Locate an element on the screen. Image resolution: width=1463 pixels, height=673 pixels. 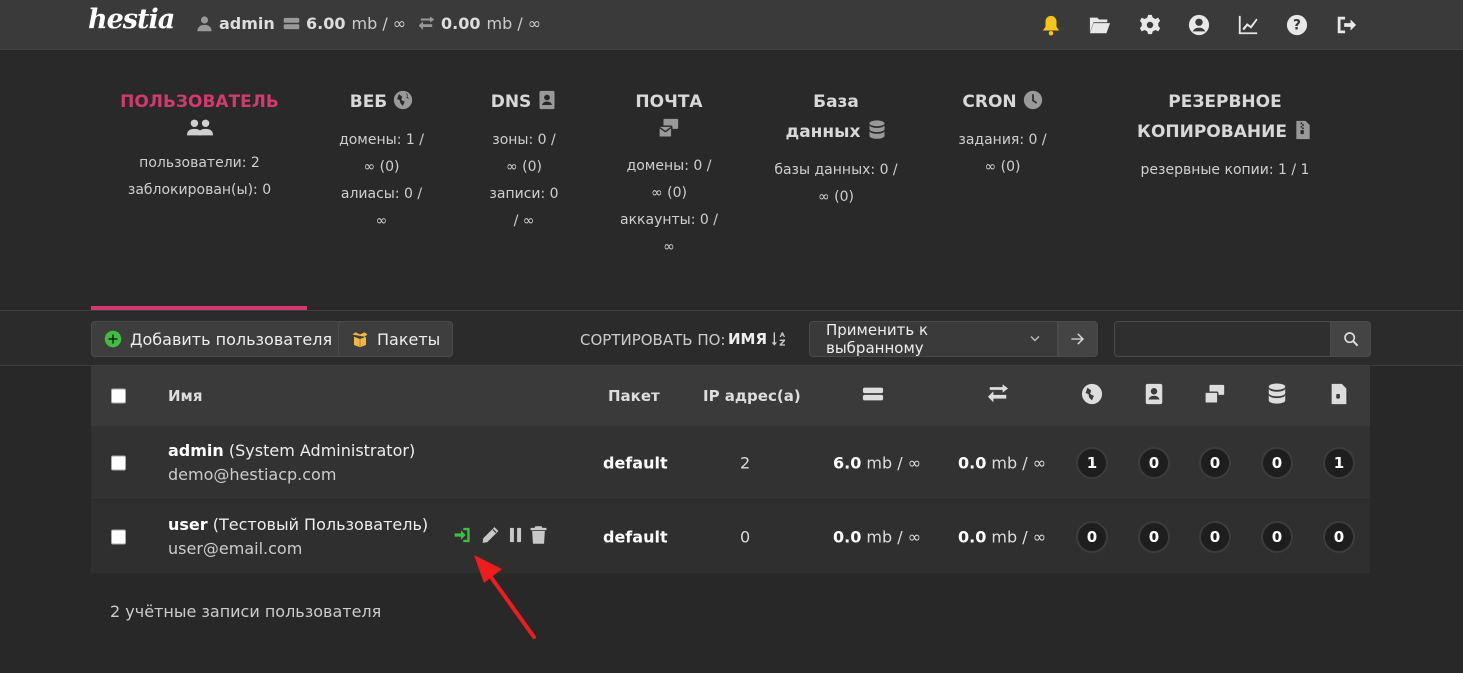
dns-count: 0 is located at coordinates (1154, 462).